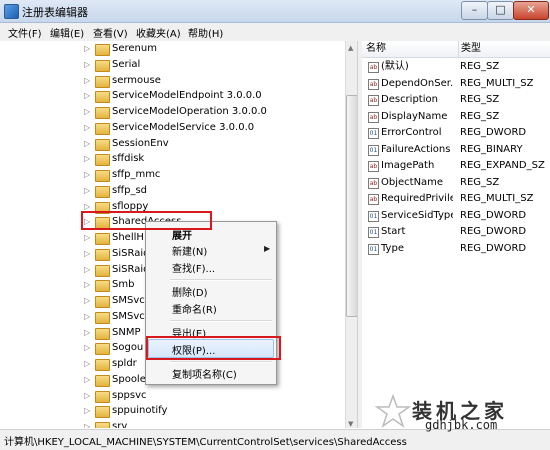  I want to click on value-row: 01 Type REG_DWORD, so click(456, 249).